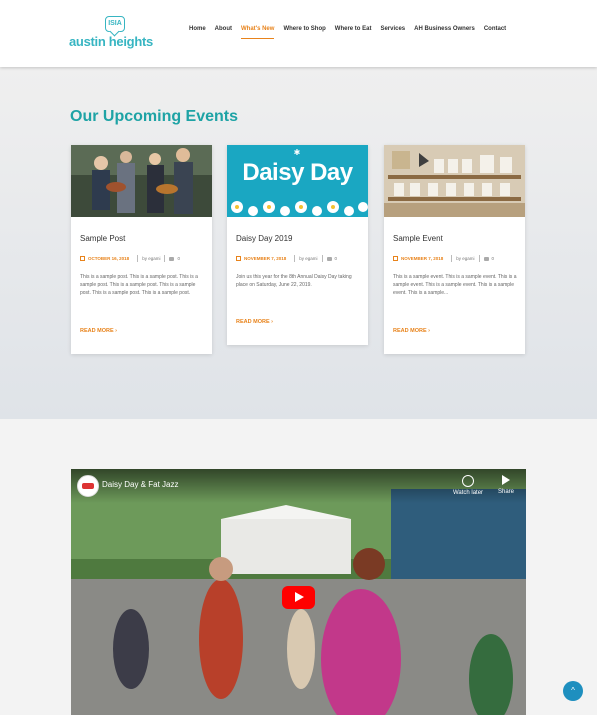 Image resolution: width=597 pixels, height=715 pixels. I want to click on nav-where-to-eat: Where to Eat, so click(353, 32).